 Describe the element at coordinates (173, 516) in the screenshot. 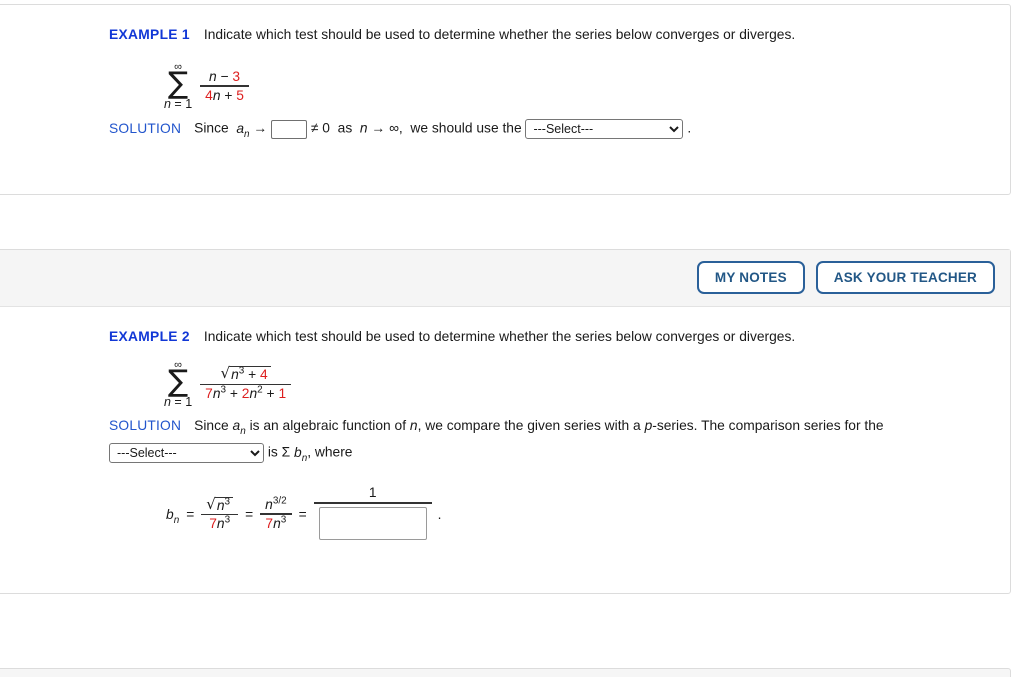

I see `bn-label: bn` at that location.